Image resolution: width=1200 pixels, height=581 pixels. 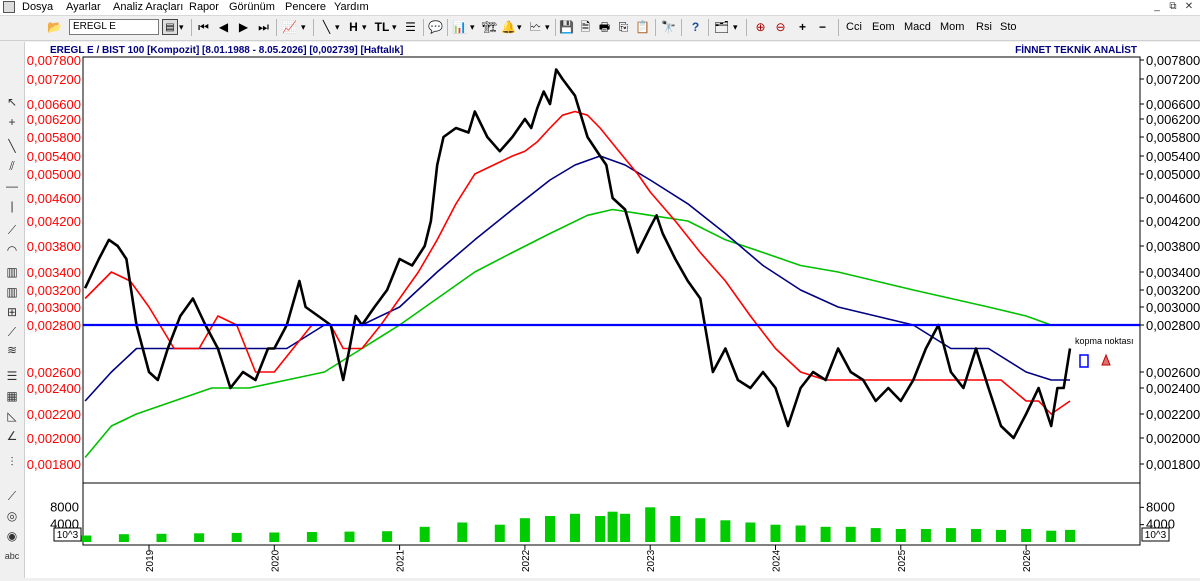 I want to click on help-icon: ?, so click(x=695, y=27).